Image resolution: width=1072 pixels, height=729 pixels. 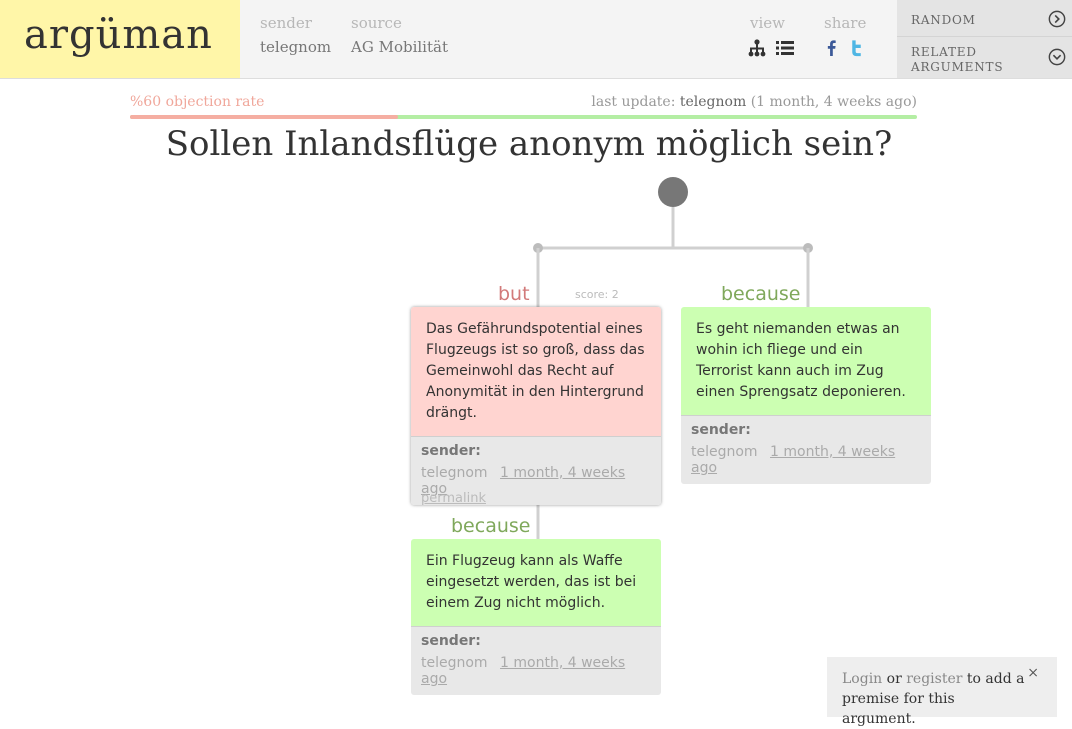 What do you see at coordinates (785, 48) in the screenshot?
I see `list-view-icon` at bounding box center [785, 48].